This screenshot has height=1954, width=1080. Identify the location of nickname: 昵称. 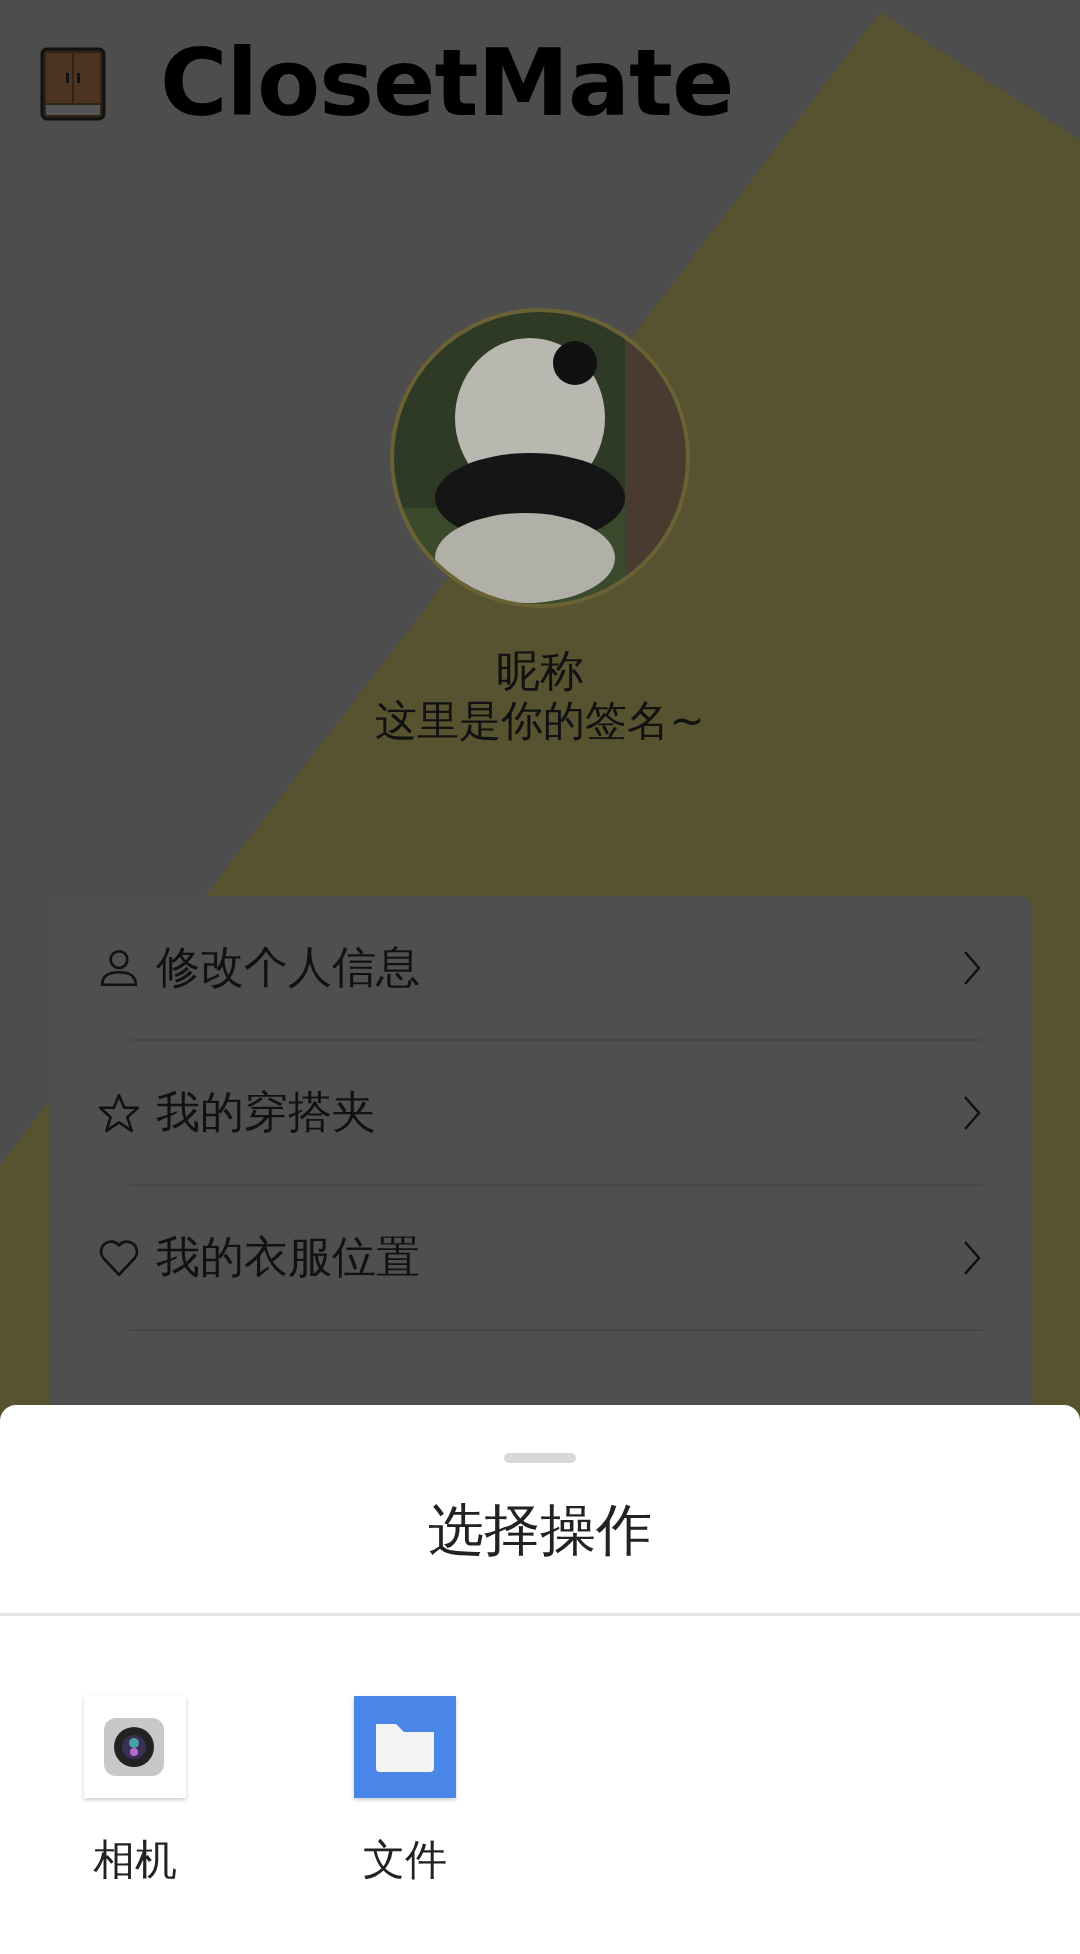
(540, 671).